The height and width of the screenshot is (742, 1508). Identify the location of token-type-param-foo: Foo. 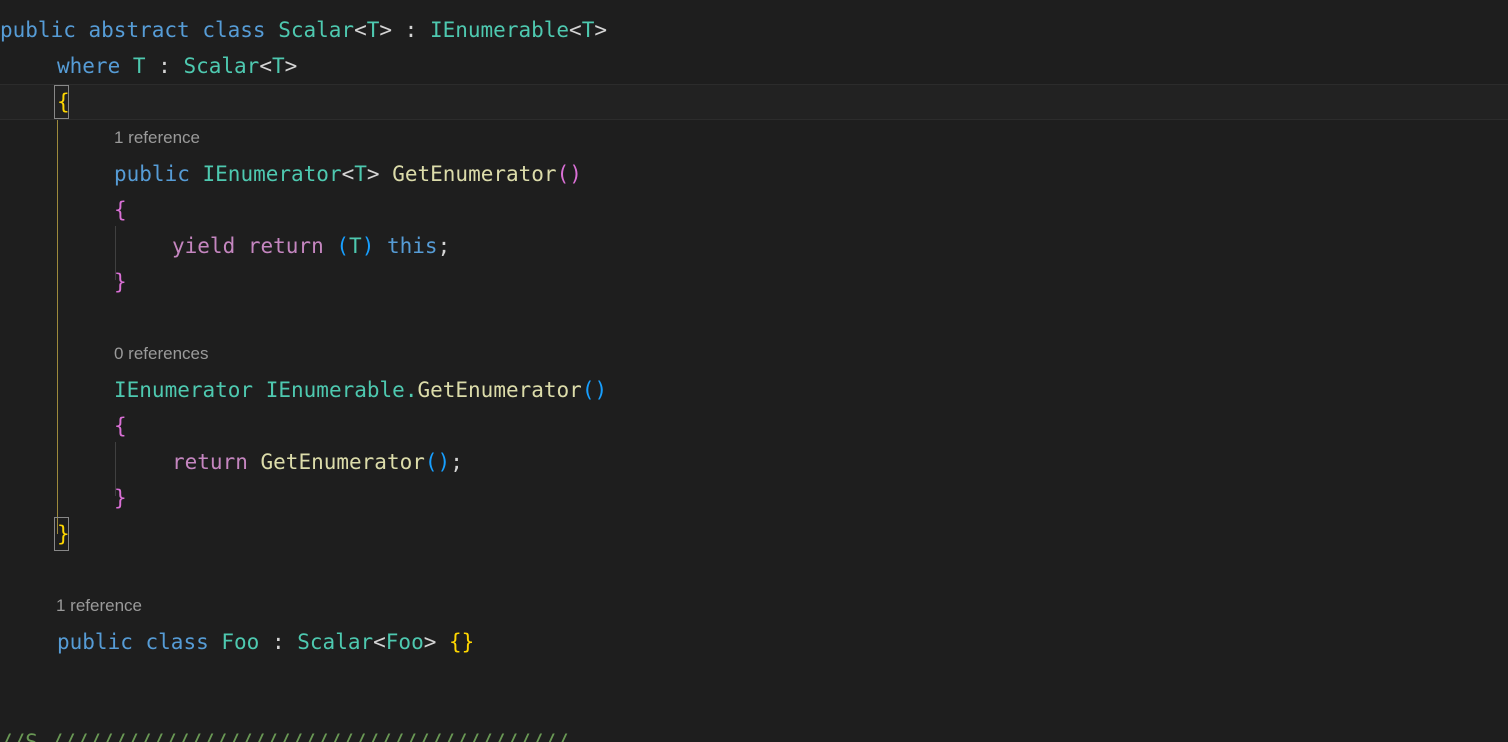
(404, 642).